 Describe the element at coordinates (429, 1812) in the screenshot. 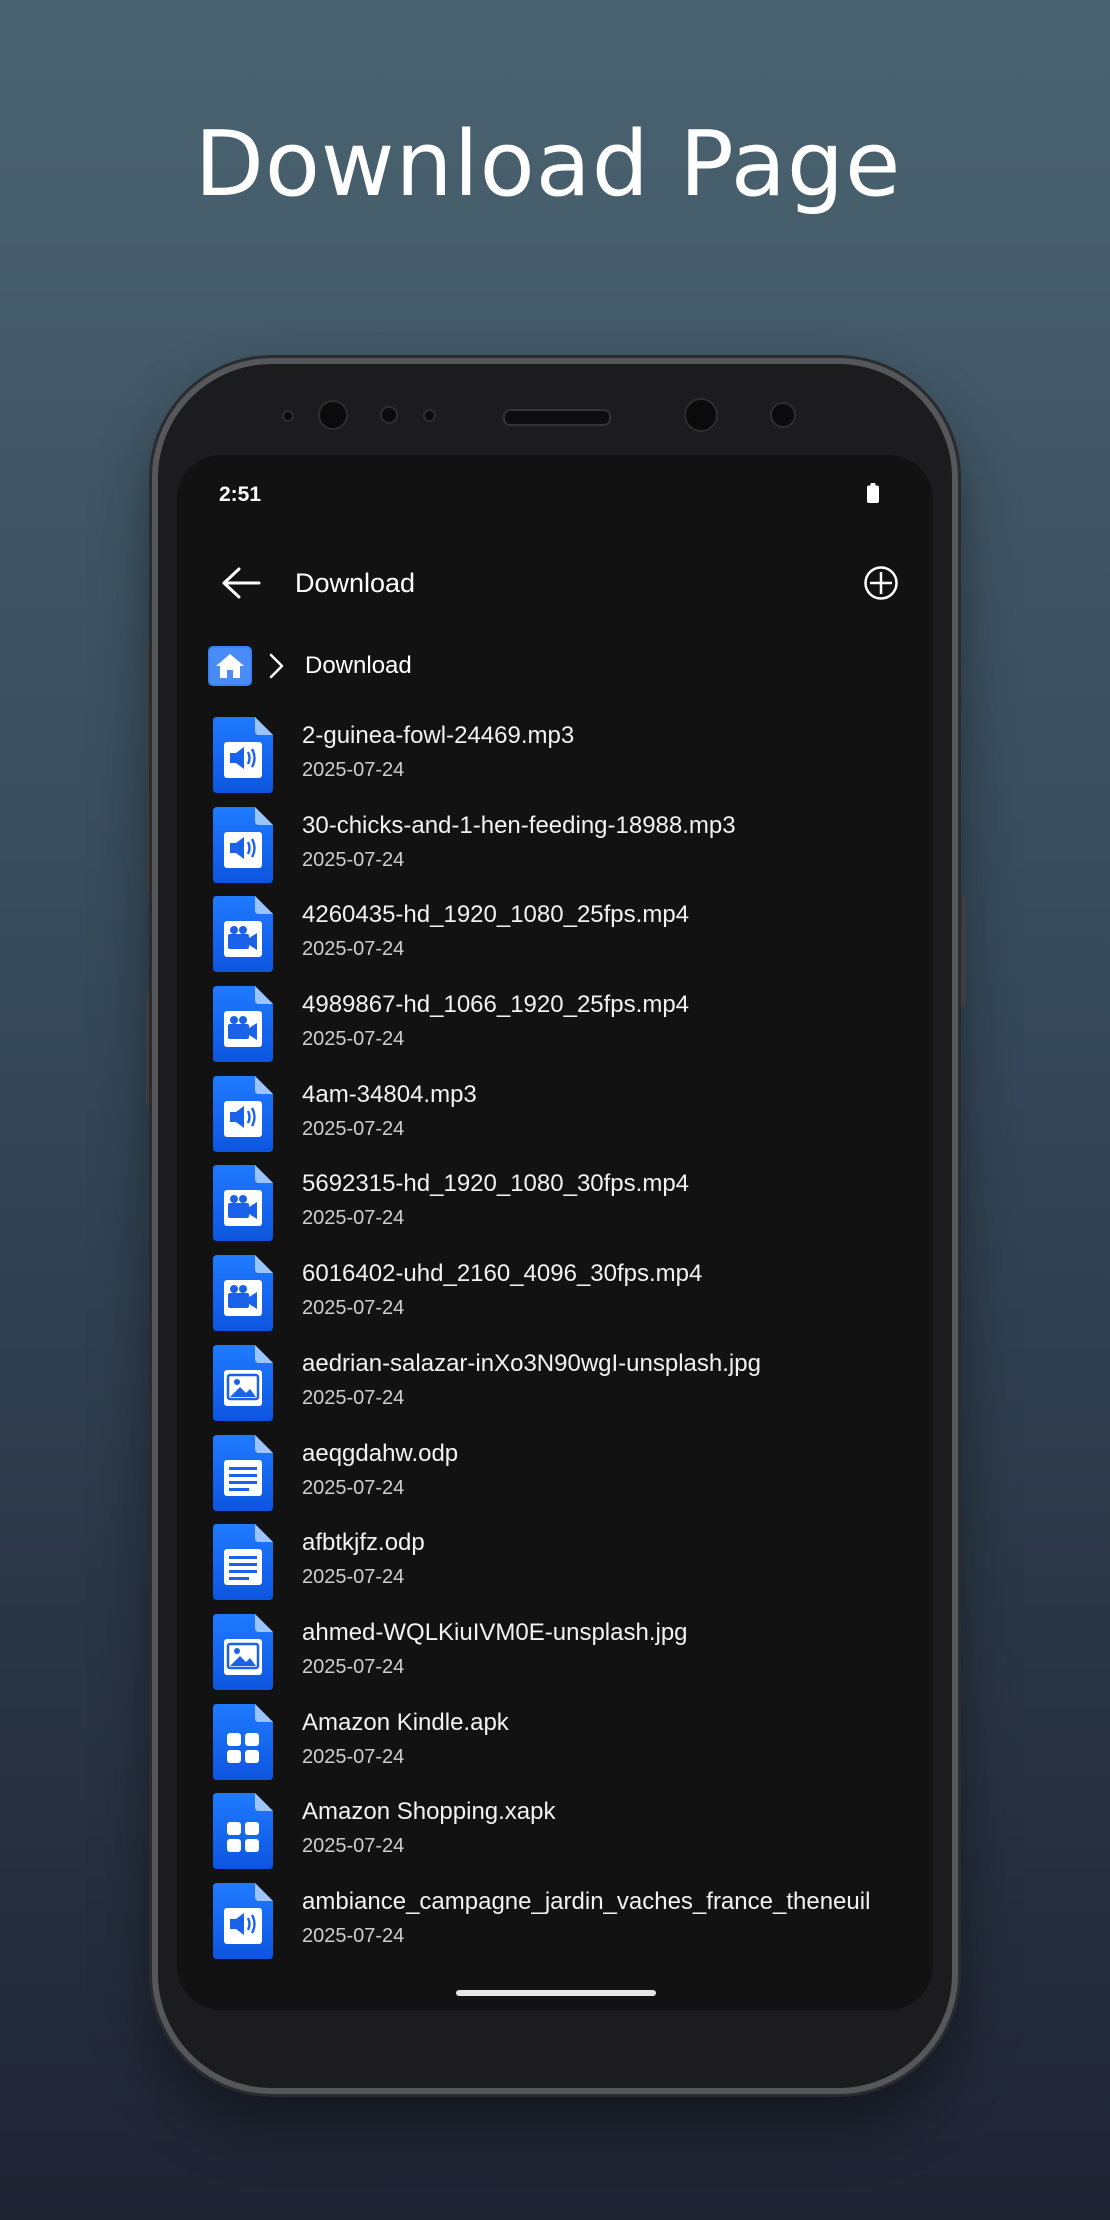

I see `file-name: Amazon Shopping.xapk` at that location.